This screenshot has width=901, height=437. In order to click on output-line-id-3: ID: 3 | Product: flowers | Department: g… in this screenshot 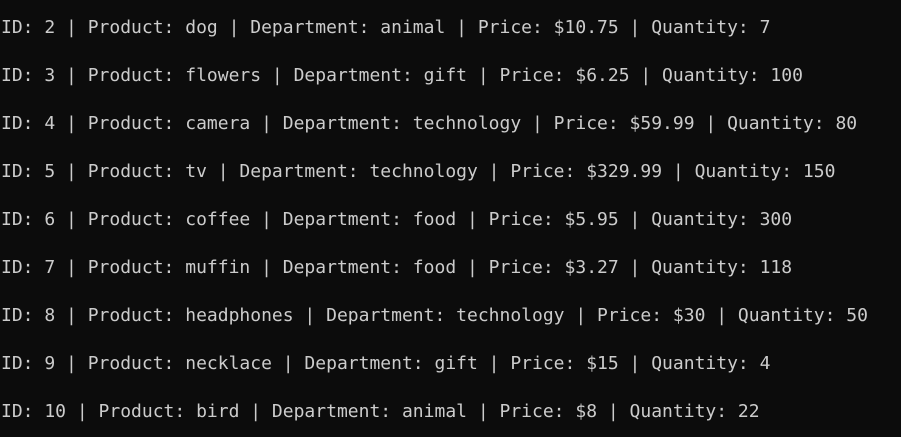, I will do `click(402, 75)`.